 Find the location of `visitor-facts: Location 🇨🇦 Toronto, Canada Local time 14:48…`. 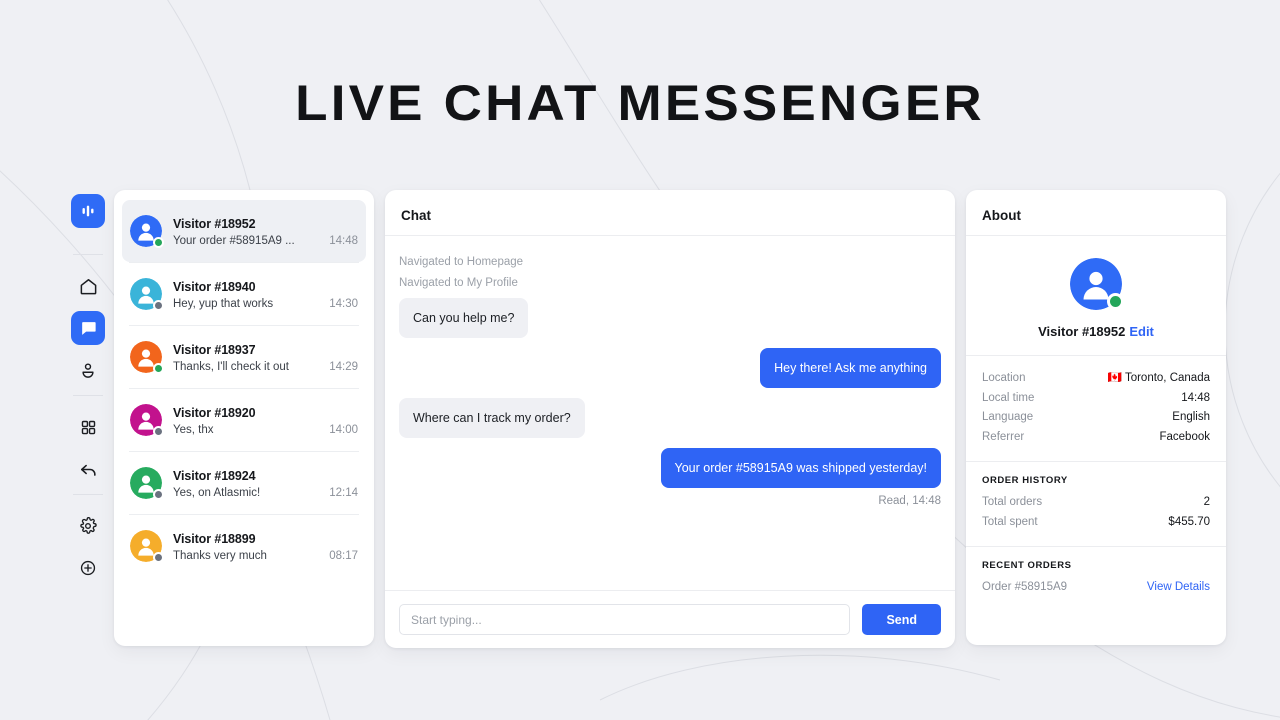

visitor-facts: Location 🇨🇦 Toronto, Canada Local time 14:48… is located at coordinates (1096, 409).